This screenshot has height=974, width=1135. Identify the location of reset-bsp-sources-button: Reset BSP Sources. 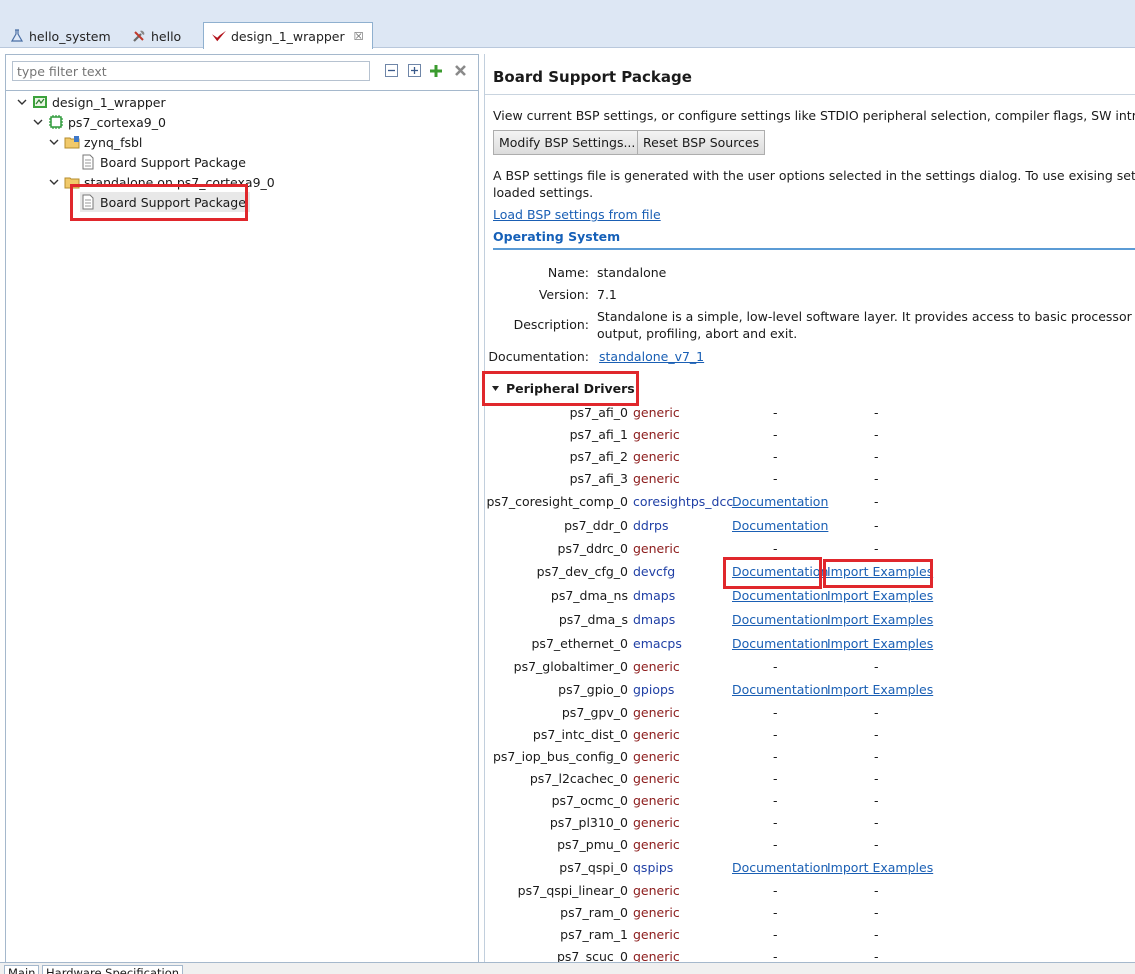
(701, 142).